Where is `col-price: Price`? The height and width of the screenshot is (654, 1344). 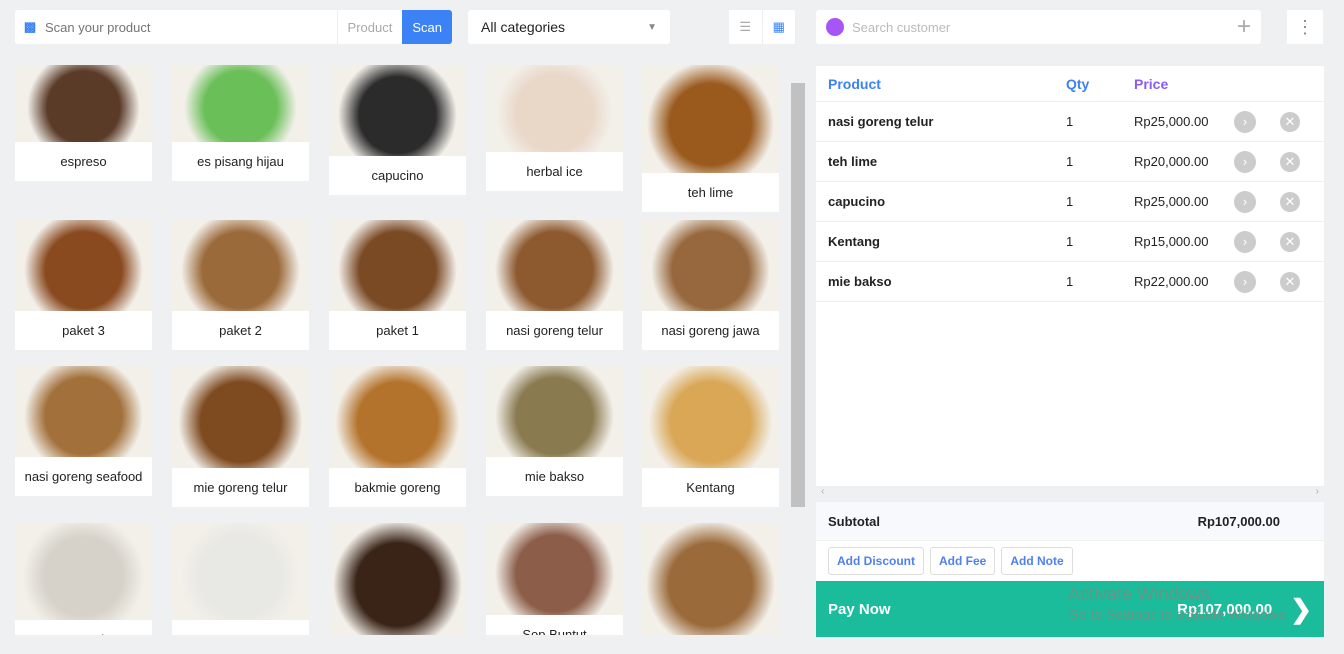
col-price: Price is located at coordinates (1151, 83).